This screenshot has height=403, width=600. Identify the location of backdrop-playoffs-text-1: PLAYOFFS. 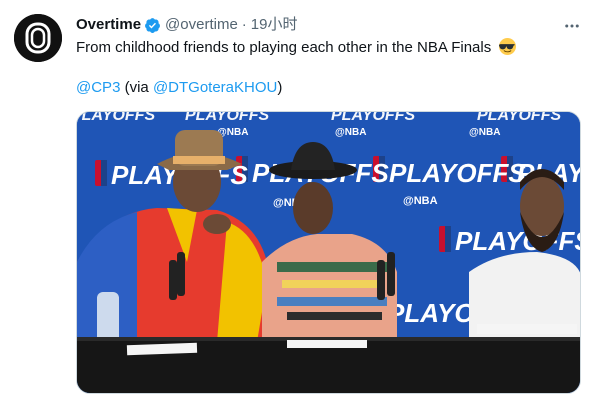
(227, 118).